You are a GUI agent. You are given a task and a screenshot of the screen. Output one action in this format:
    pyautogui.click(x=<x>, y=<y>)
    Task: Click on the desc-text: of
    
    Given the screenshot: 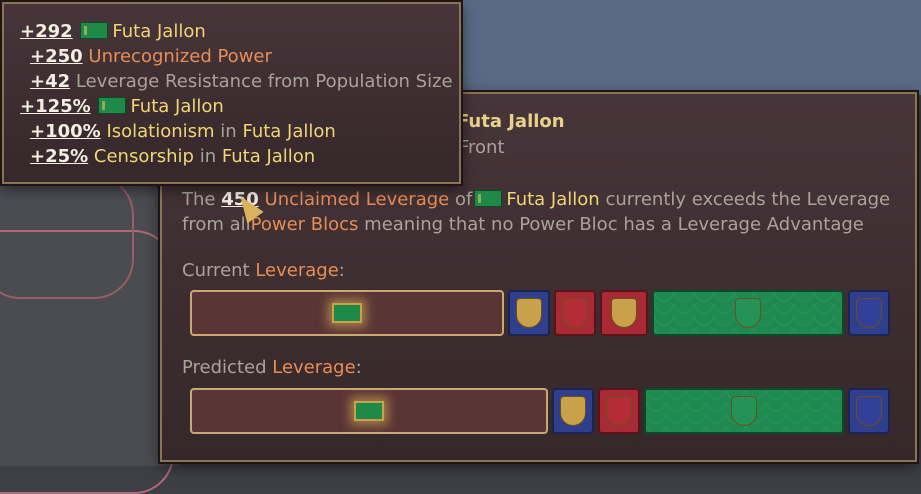 What is the action you would take?
    pyautogui.click(x=463, y=199)
    